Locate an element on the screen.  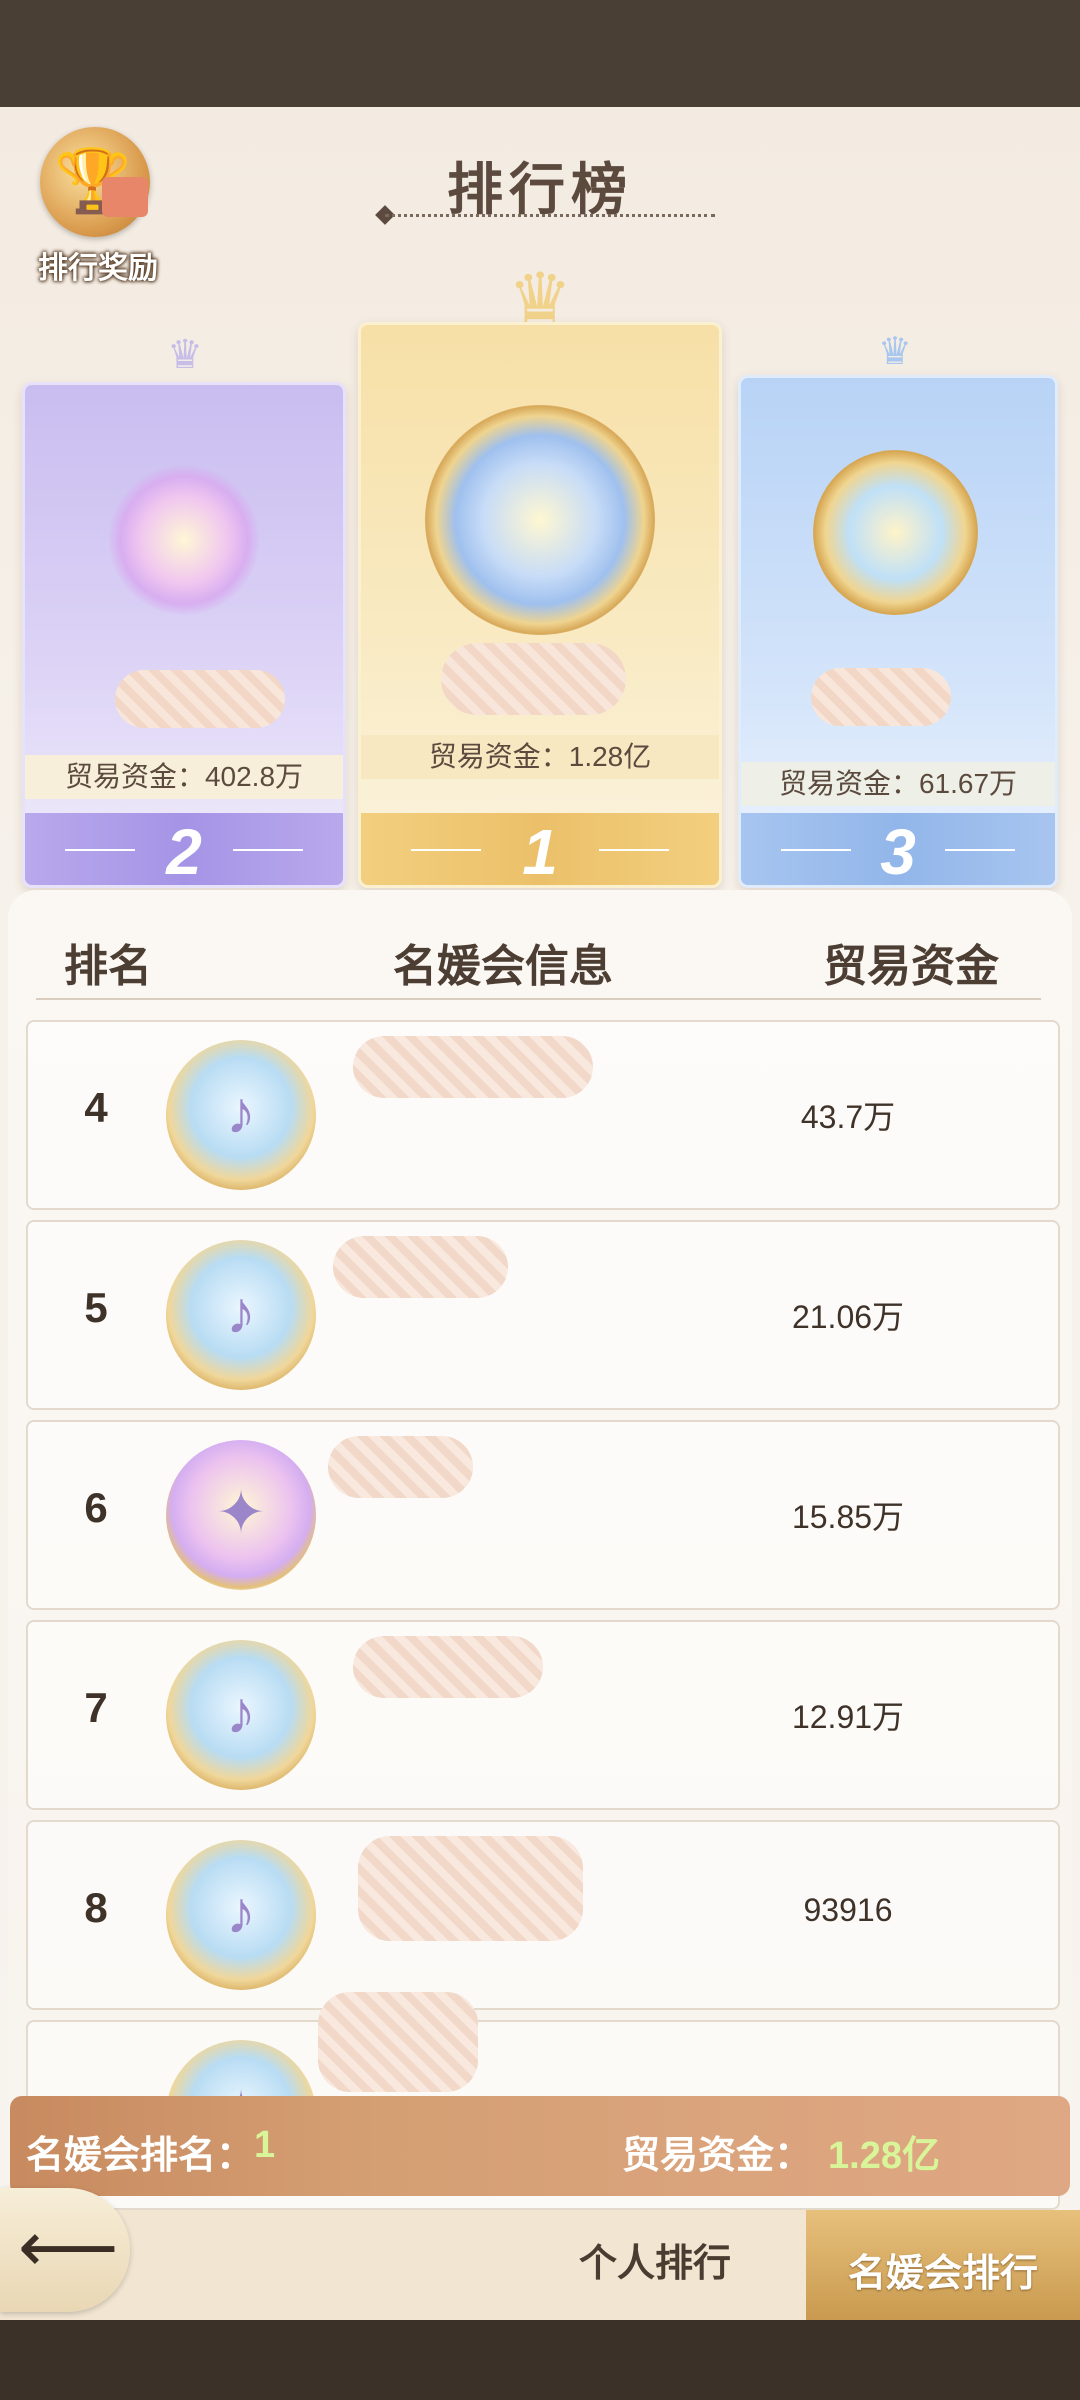
row-fund: 43.7万 is located at coordinates (848, 1117).